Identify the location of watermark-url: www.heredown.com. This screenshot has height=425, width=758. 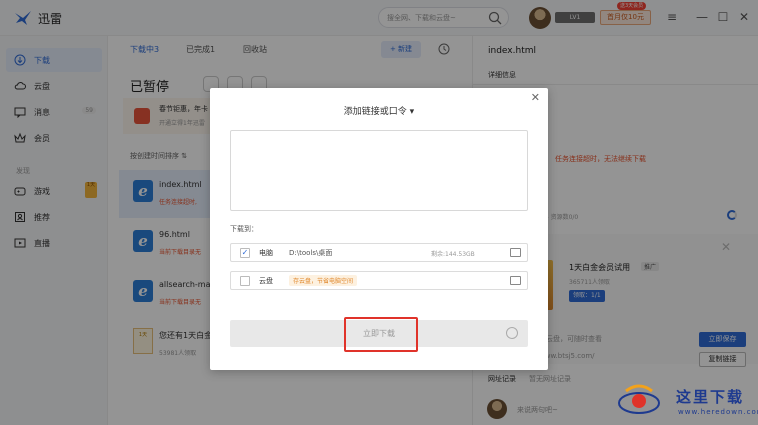
(718, 412).